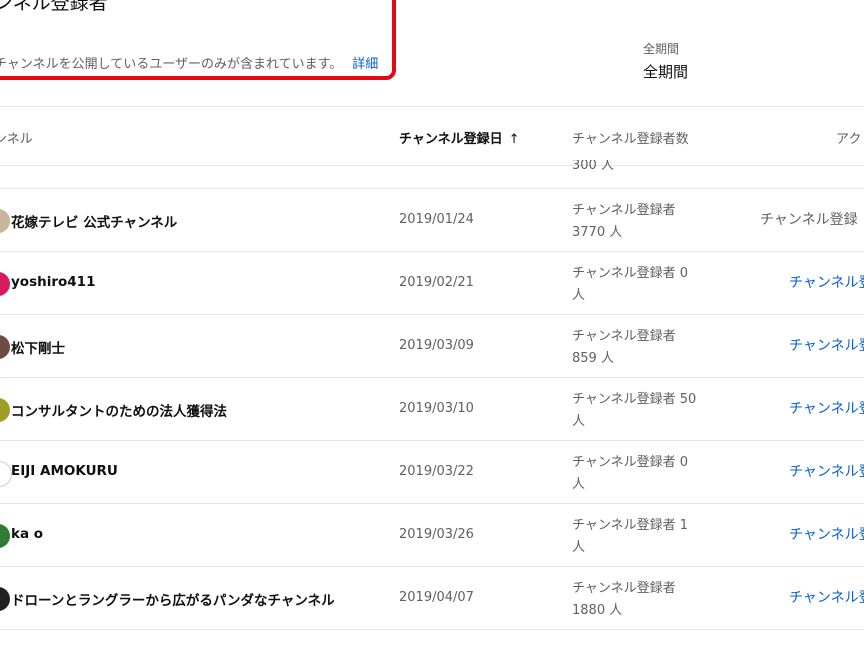  I want to click on channel-name: 松下剛士, so click(38, 347).